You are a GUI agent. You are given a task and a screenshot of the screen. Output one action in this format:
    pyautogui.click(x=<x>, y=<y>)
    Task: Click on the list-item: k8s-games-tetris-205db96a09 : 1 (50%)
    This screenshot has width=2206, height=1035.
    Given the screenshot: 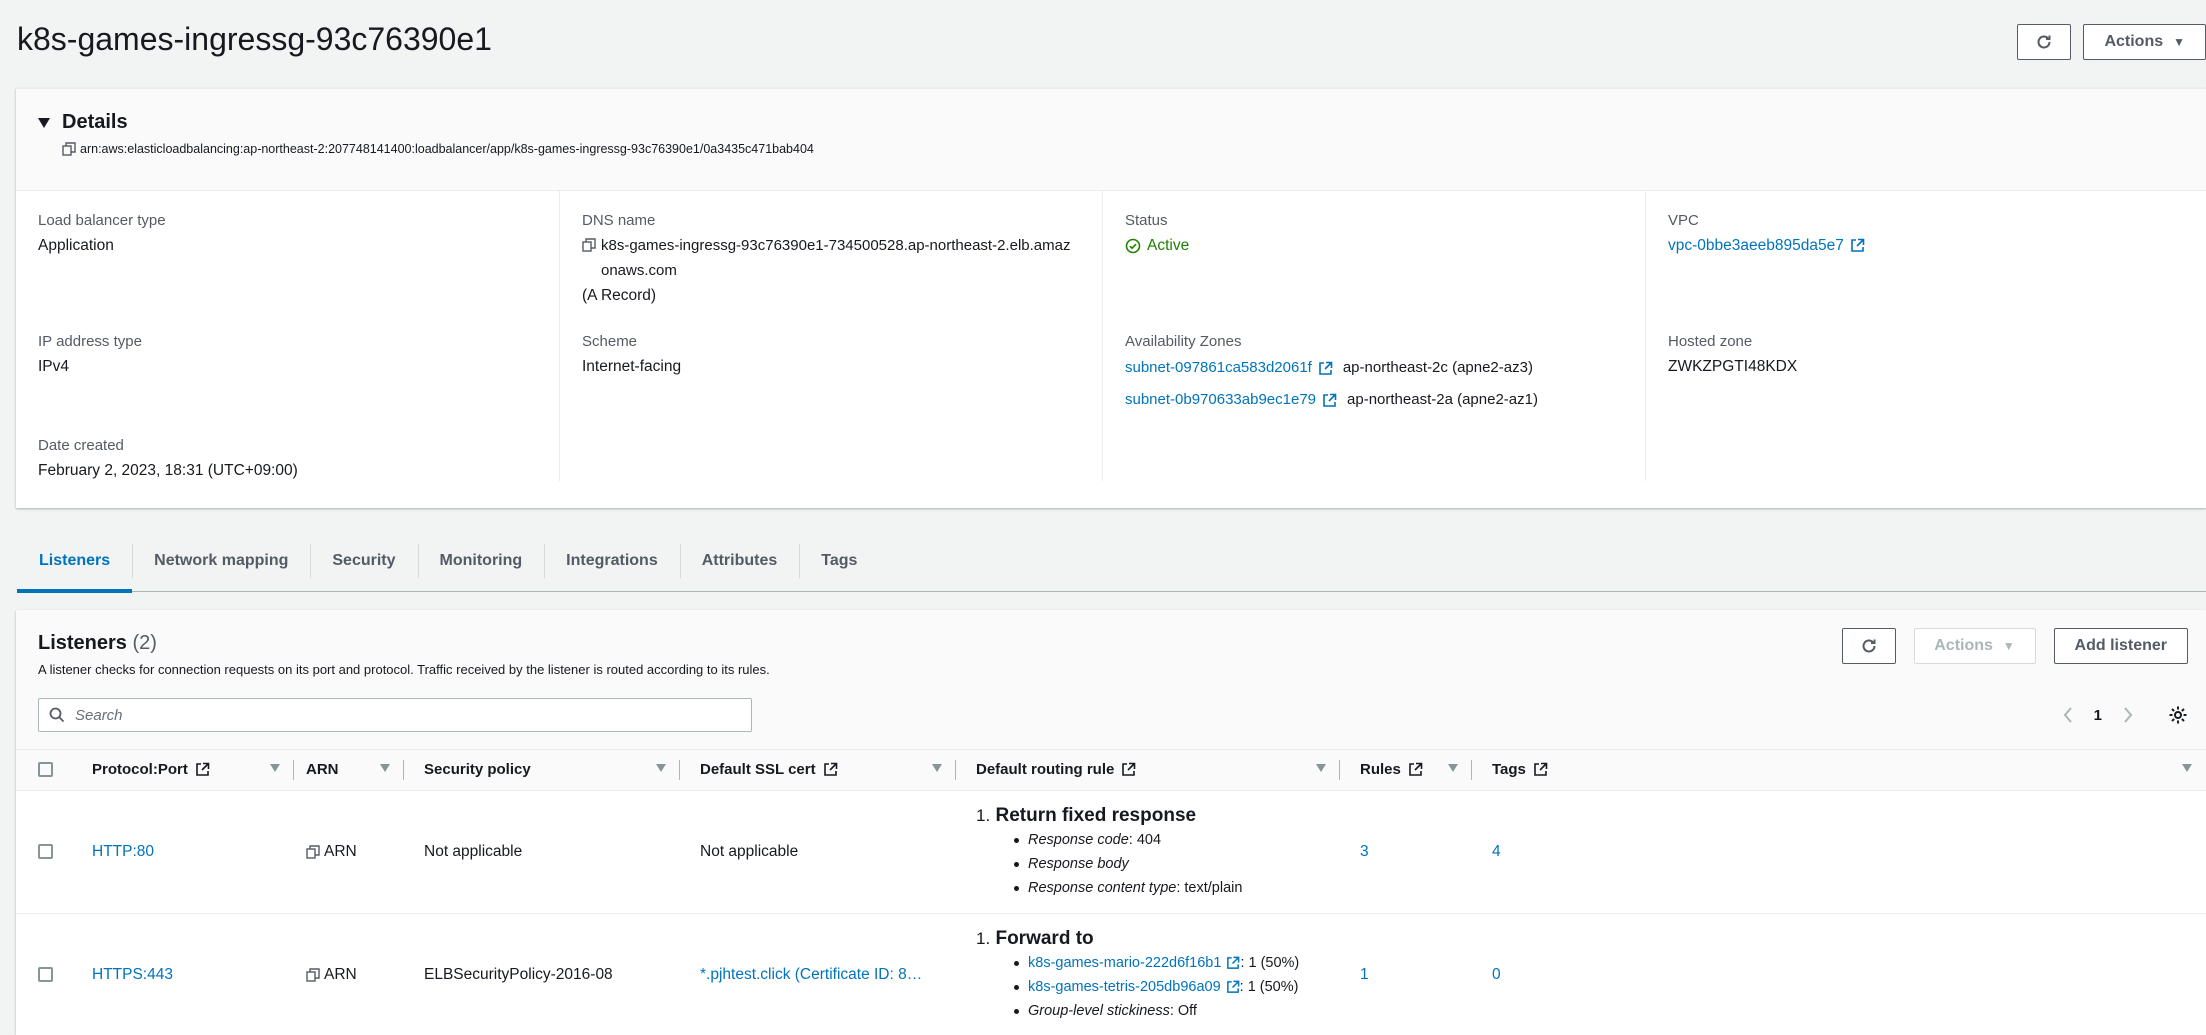 What is the action you would take?
    pyautogui.click(x=1177, y=987)
    